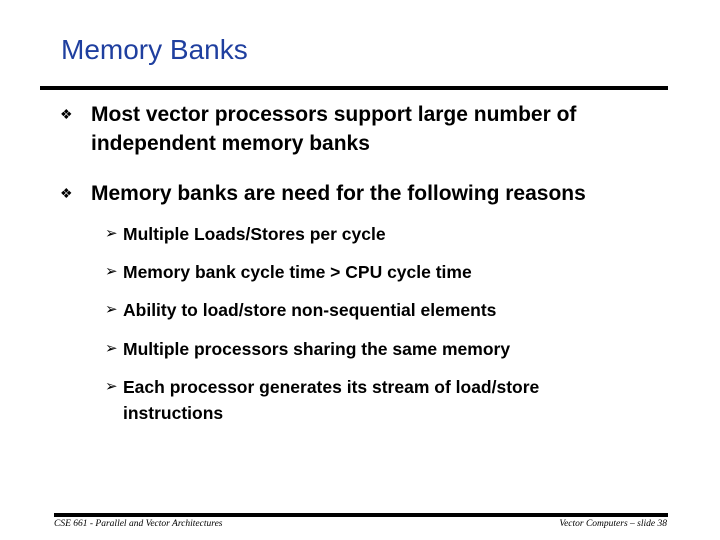 The width and height of the screenshot is (720, 540). Describe the element at coordinates (354, 88) in the screenshot. I see `title-divider` at that location.